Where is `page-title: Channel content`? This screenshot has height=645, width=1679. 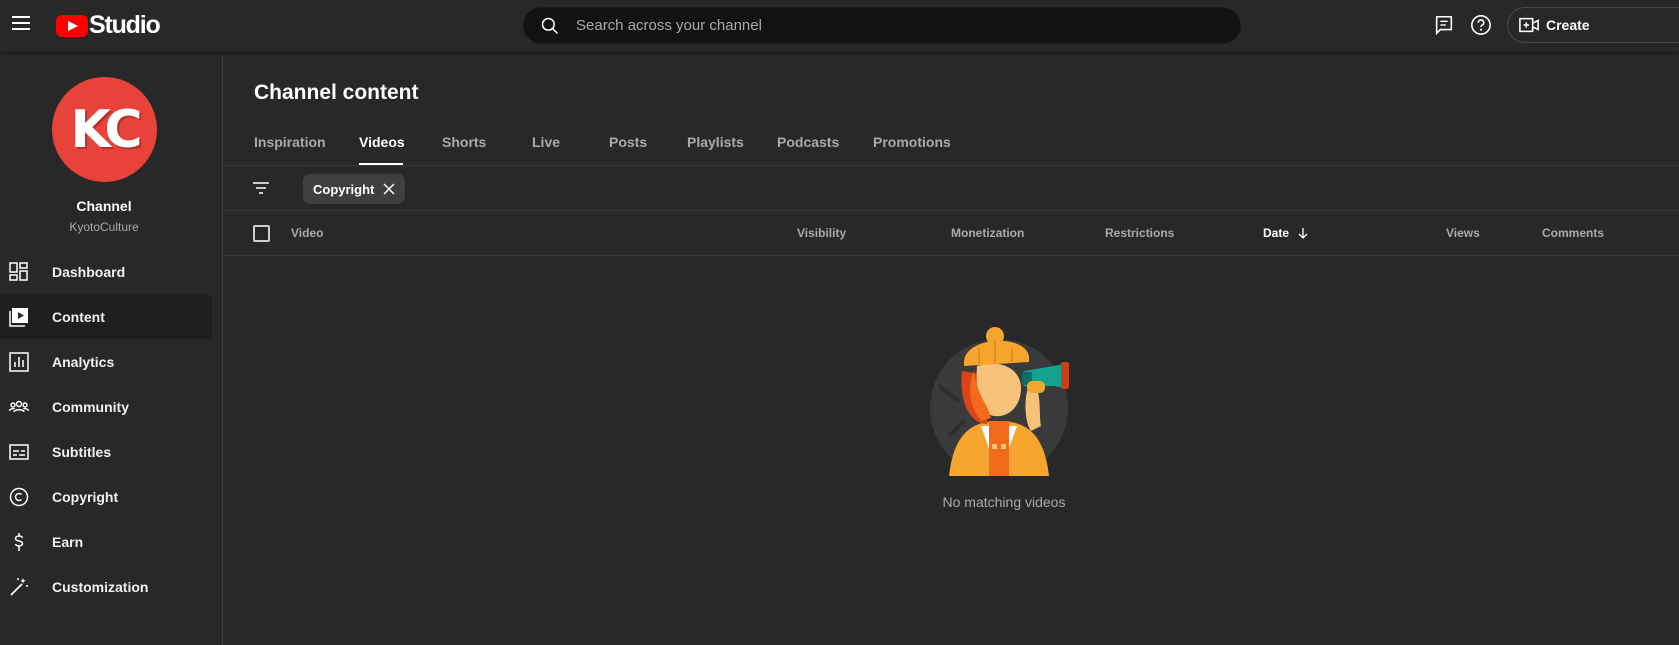
page-title: Channel content is located at coordinates (336, 92).